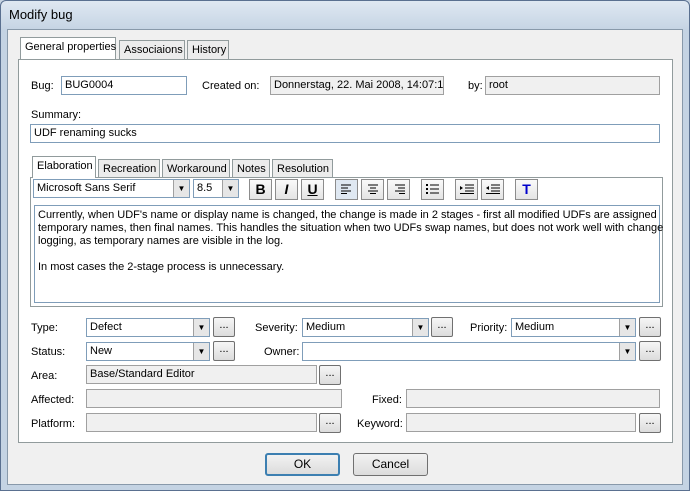 The width and height of the screenshot is (690, 491). Describe the element at coordinates (71, 47) in the screenshot. I see `tab-label: General properties` at that location.